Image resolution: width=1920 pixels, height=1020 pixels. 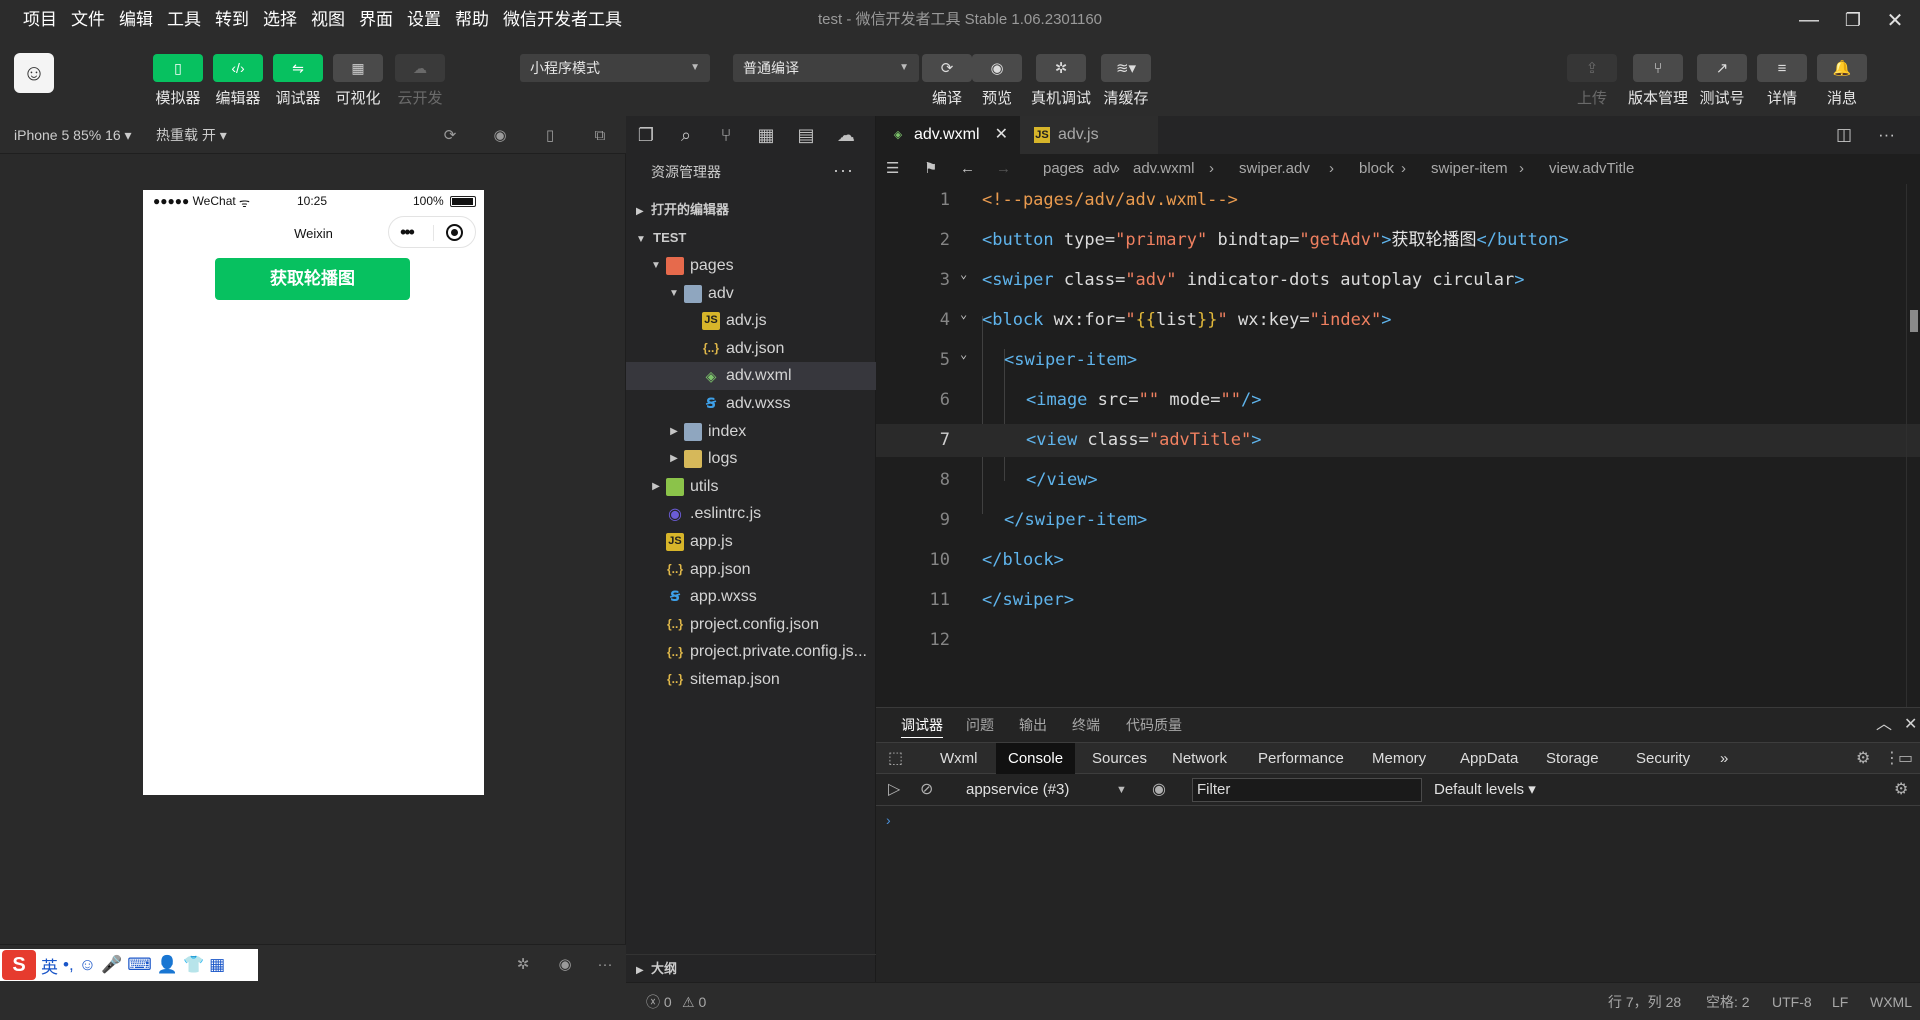 What do you see at coordinates (111, 965) in the screenshot?
I see `microphone-icon: 🎤` at bounding box center [111, 965].